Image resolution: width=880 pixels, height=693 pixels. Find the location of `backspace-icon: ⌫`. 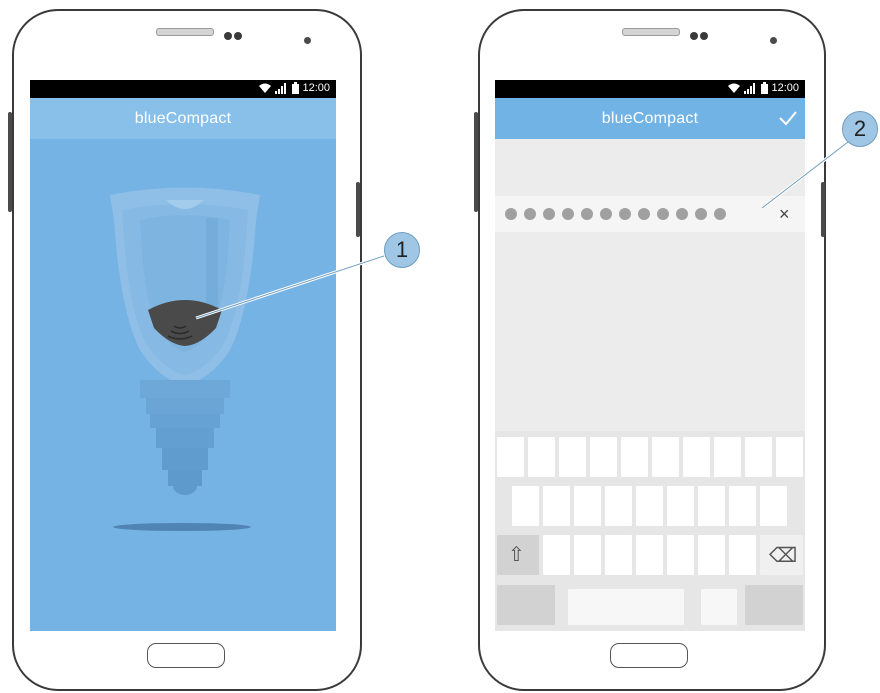

backspace-icon: ⌫ is located at coordinates (783, 556).